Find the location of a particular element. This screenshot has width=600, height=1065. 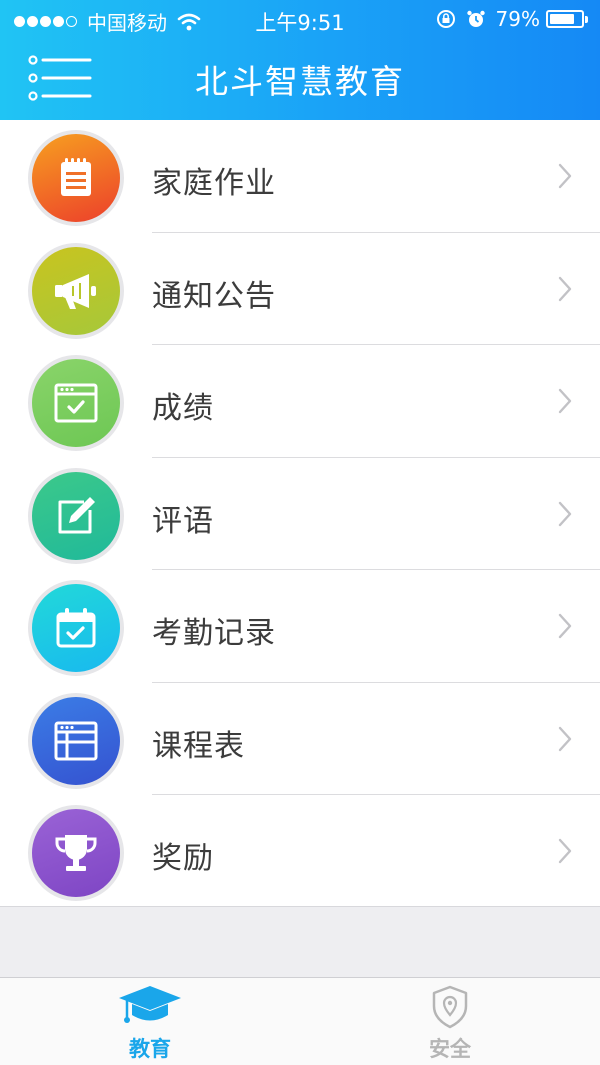

list-item-label: 奖励 is located at coordinates (183, 858).